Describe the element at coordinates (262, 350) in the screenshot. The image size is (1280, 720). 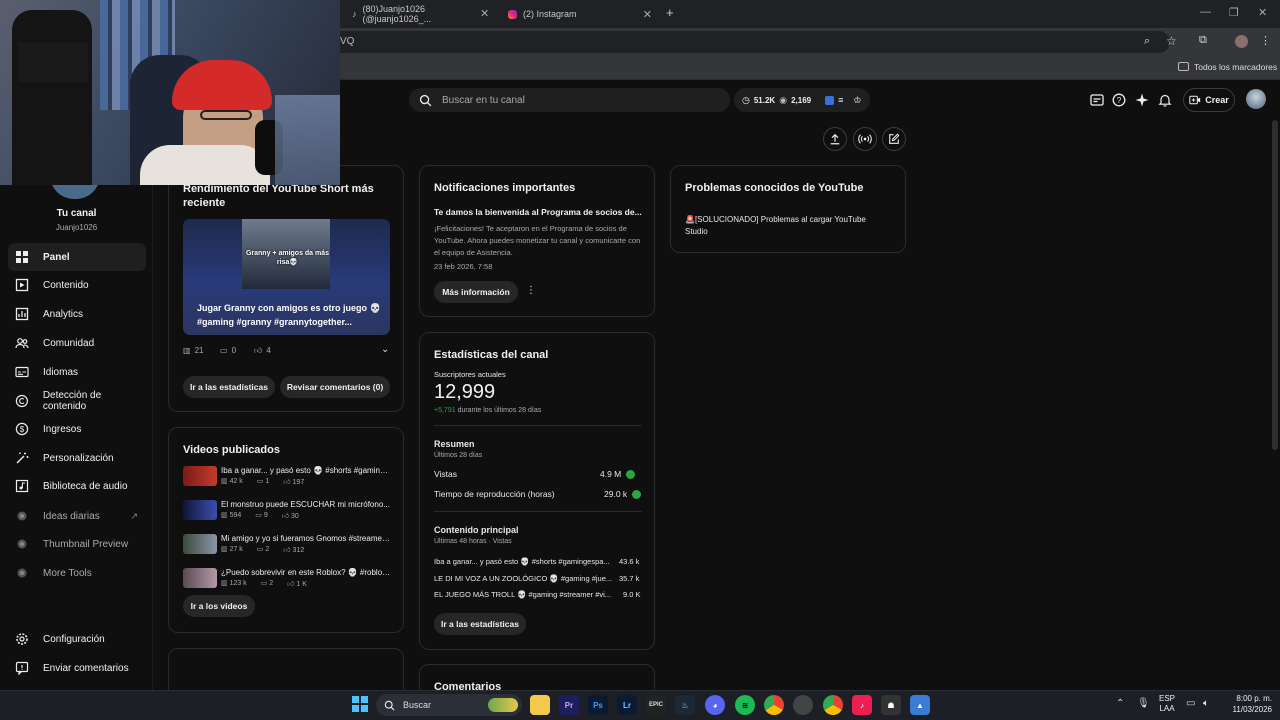
I see `short-likes: 👍︎ 4` at that location.